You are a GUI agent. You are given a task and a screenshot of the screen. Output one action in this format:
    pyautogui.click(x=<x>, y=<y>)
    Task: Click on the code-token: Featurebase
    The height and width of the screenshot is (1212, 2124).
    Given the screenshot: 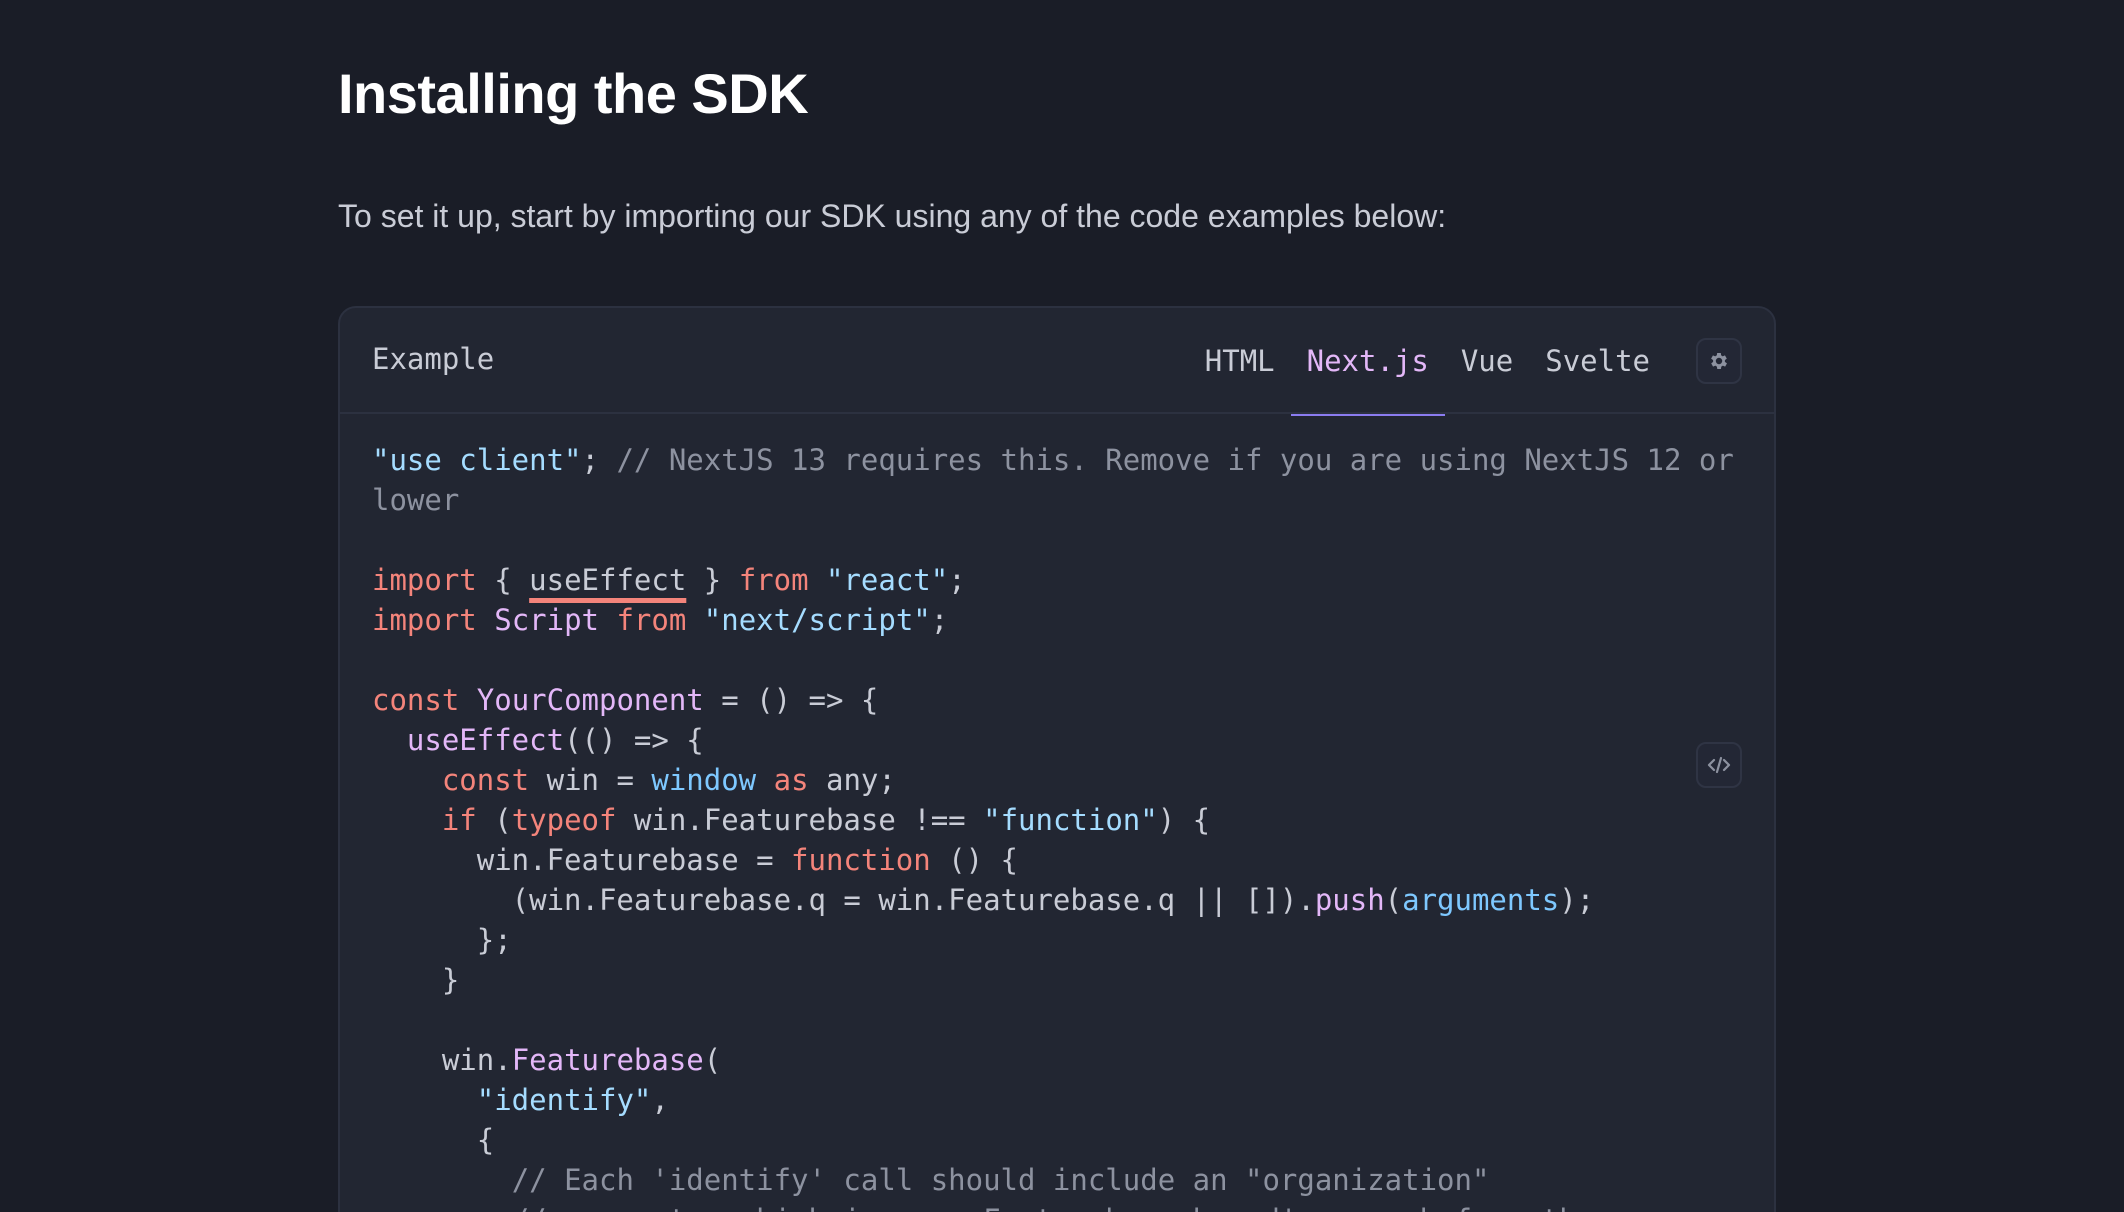 What is the action you would take?
    pyautogui.click(x=607, y=1060)
    